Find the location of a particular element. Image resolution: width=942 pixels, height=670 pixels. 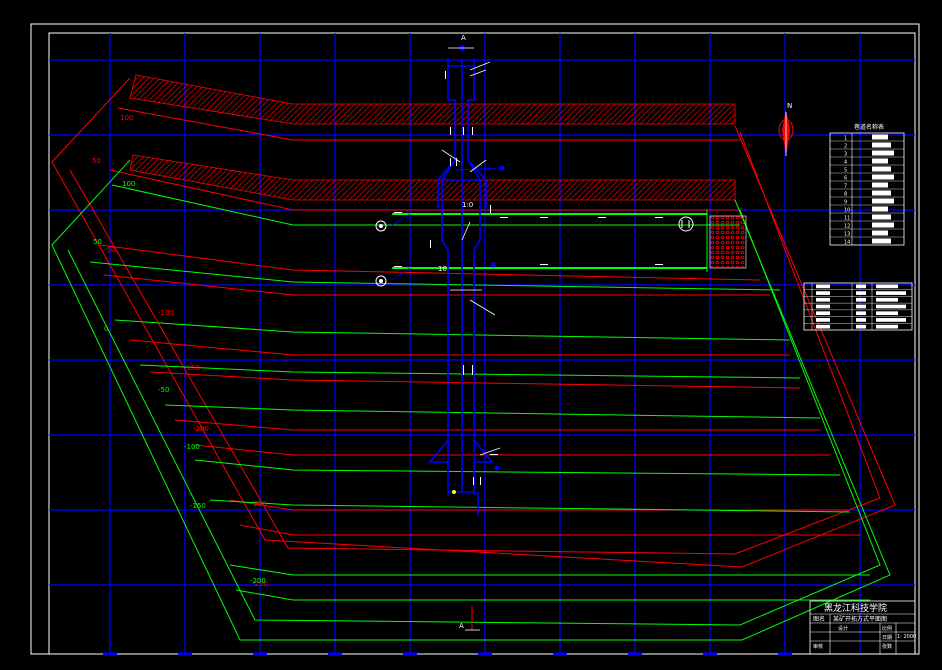

legend-row-number: 4 is located at coordinates (845, 163).